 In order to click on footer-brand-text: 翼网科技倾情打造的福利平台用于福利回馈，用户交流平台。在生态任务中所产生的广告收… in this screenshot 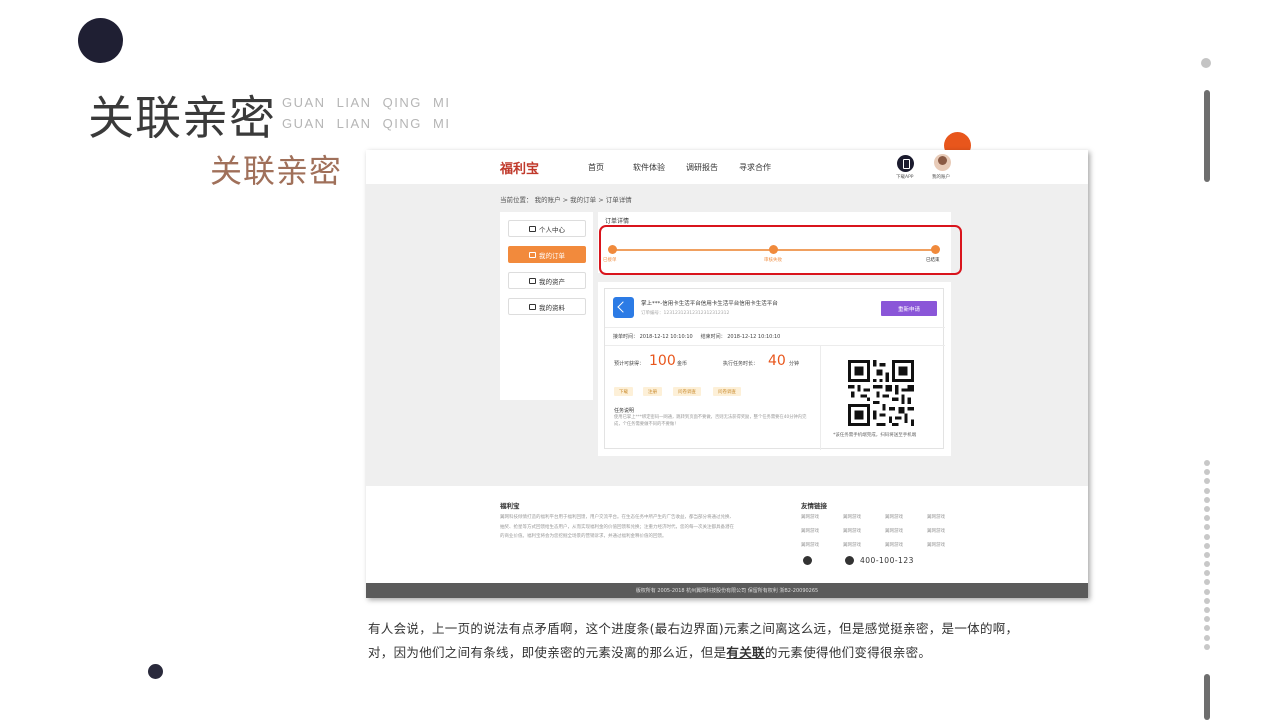, I will do `click(617, 527)`.